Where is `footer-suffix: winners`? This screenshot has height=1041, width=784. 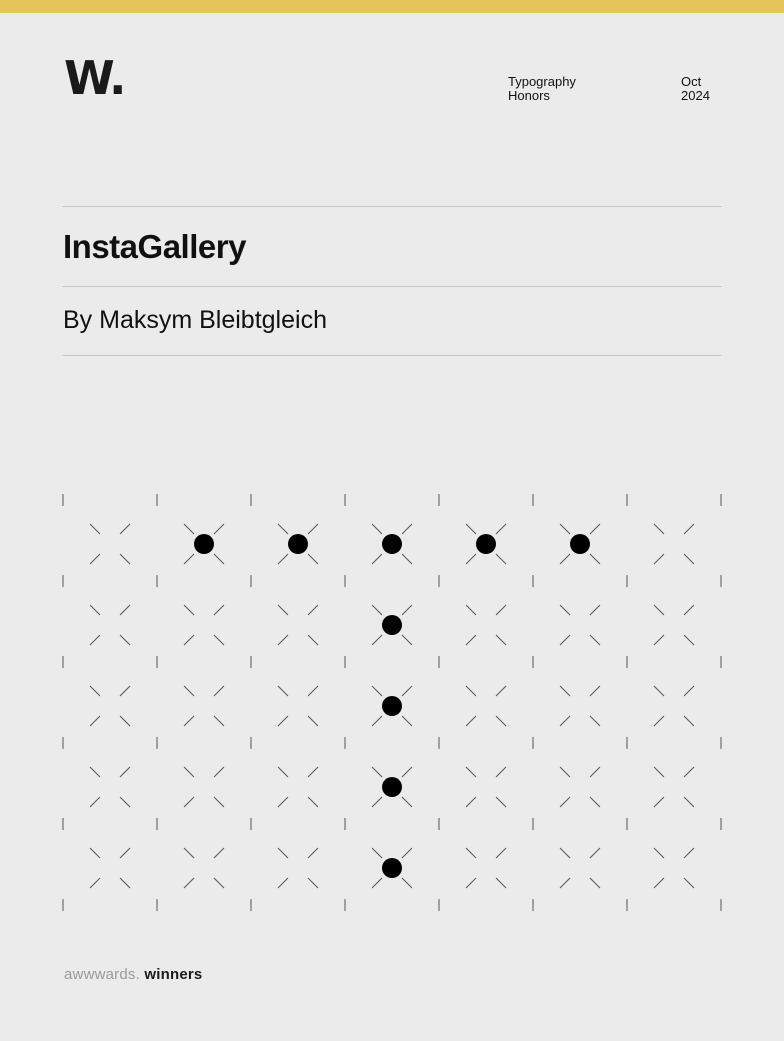
footer-suffix: winners is located at coordinates (171, 974).